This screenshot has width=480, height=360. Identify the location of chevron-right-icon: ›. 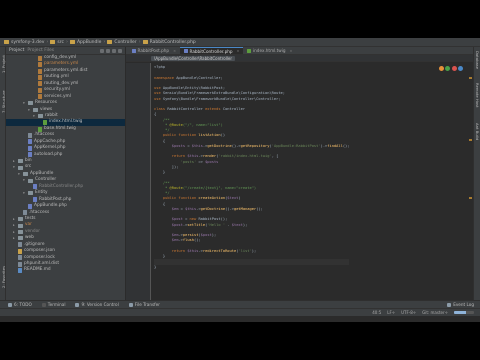
(66, 42).